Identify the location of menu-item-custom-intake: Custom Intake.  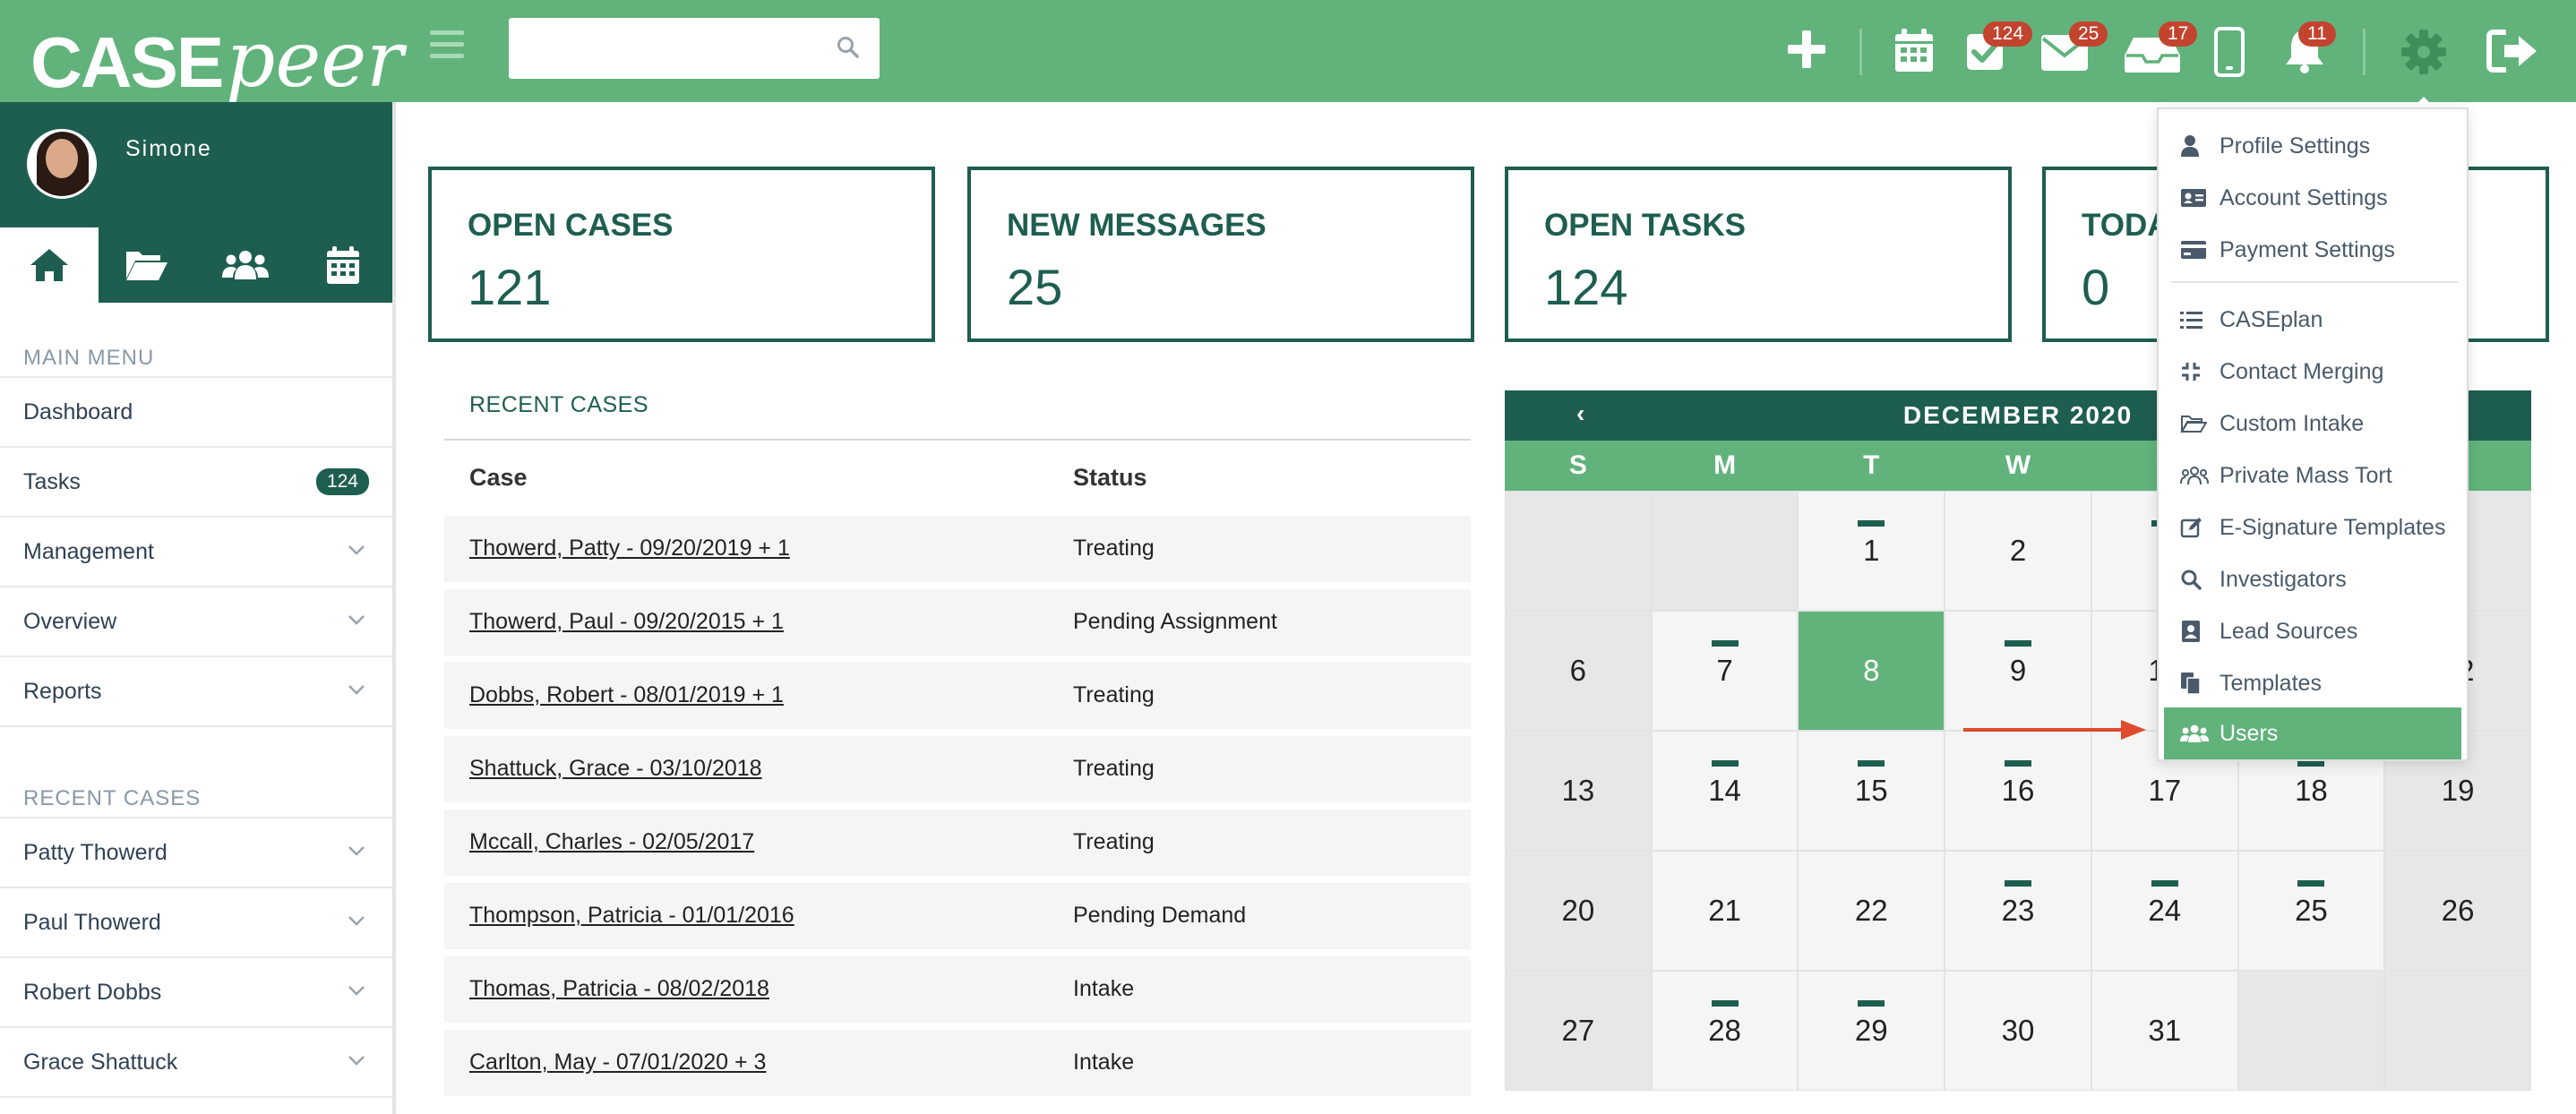
(2312, 424).